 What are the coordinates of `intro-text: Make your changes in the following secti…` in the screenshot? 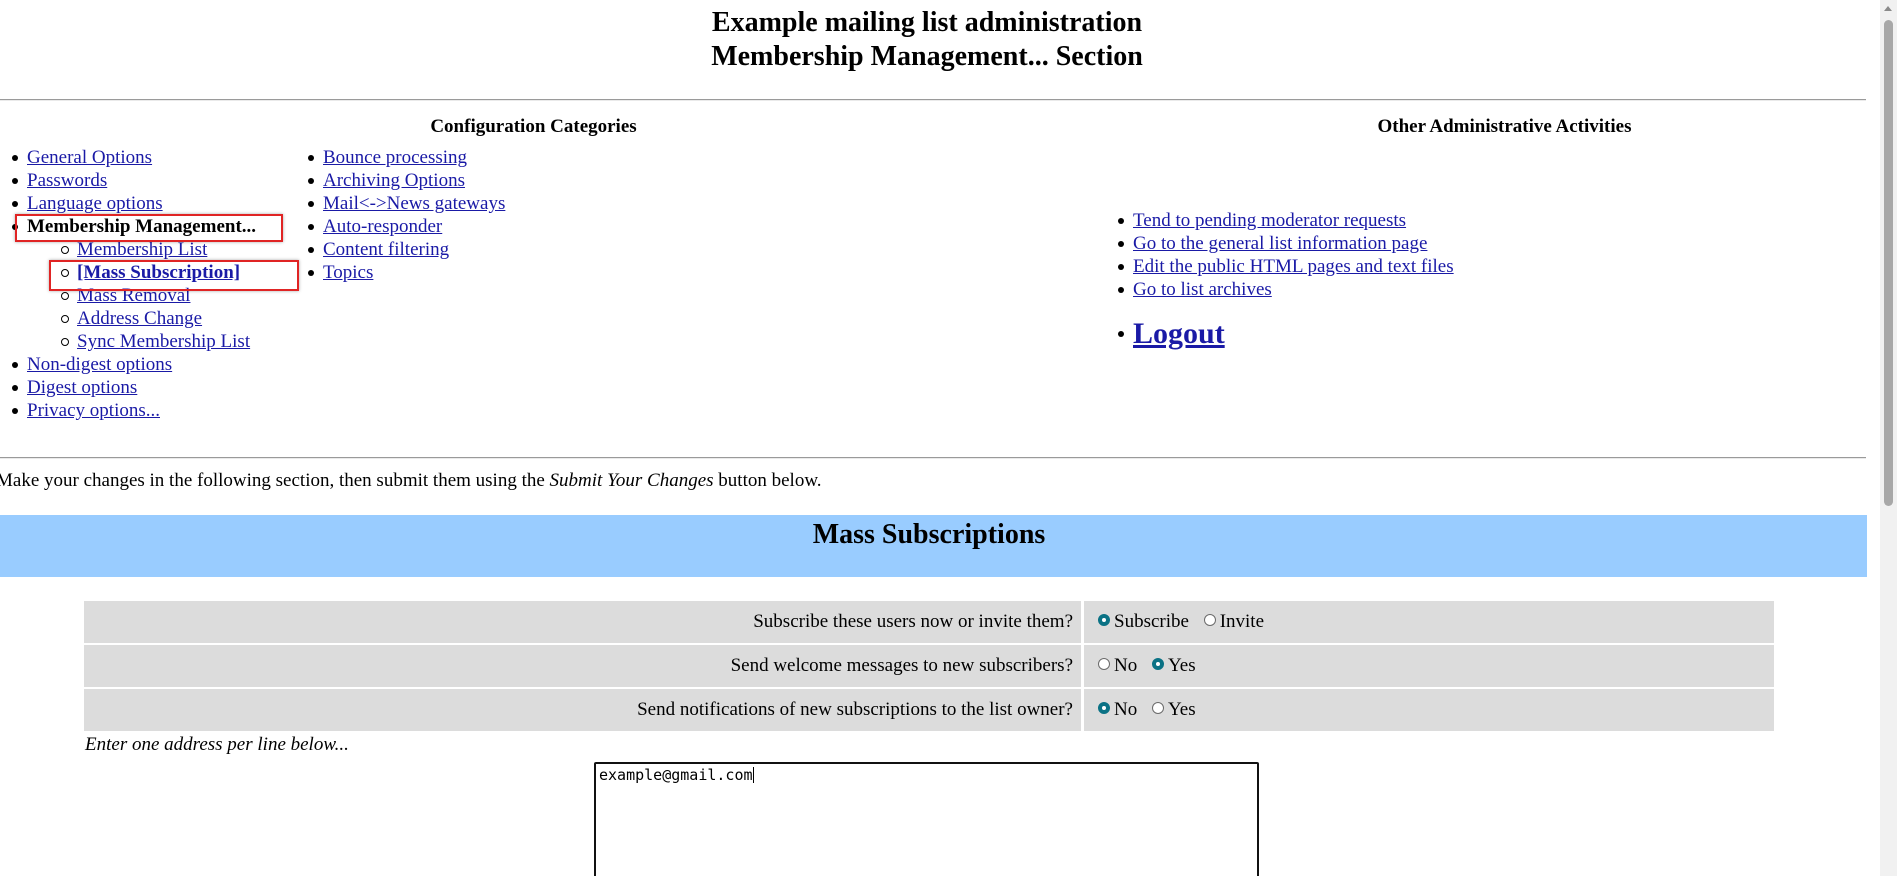 It's located at (411, 481).